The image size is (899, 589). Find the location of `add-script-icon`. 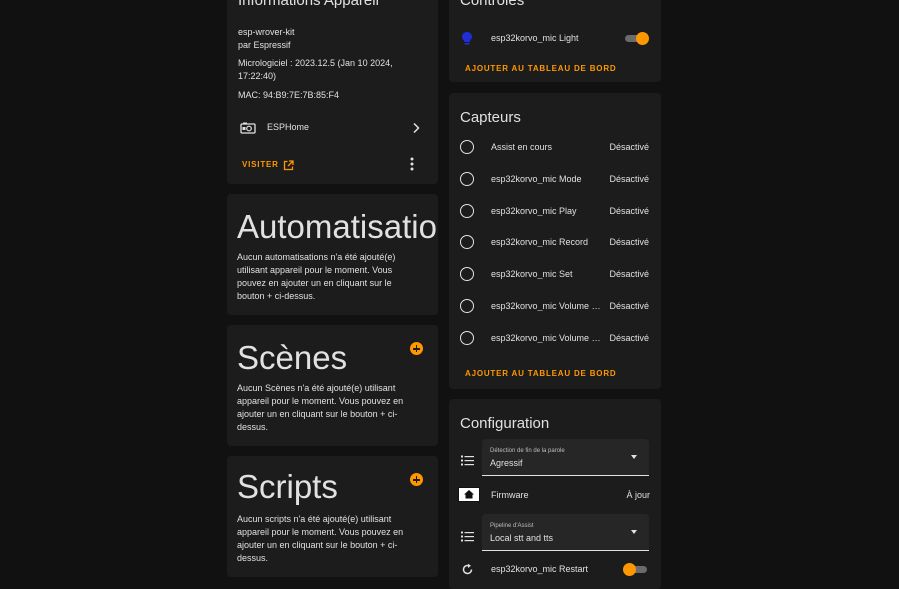

add-script-icon is located at coordinates (416, 479).